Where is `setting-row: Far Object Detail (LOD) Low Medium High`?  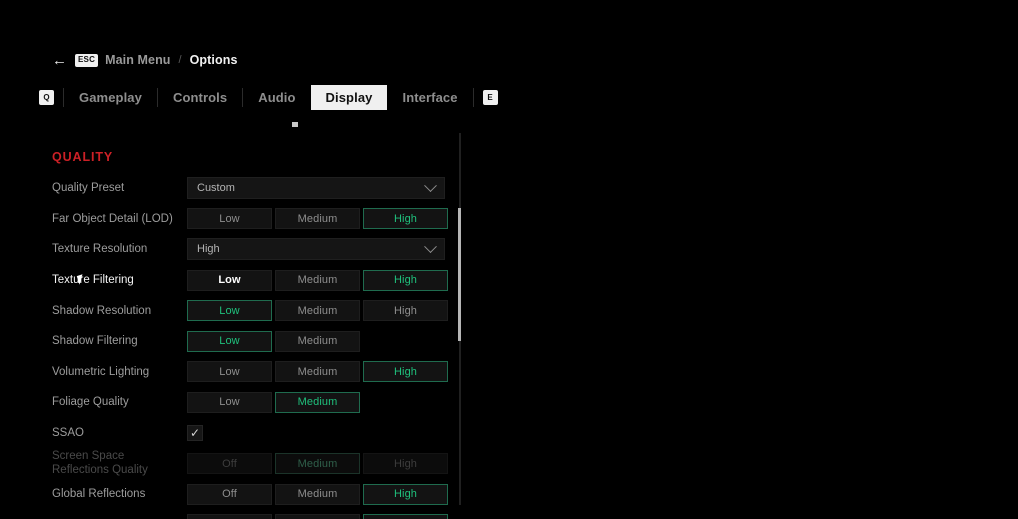
setting-row: Far Object Detail (LOD) Low Medium High is located at coordinates (240, 219).